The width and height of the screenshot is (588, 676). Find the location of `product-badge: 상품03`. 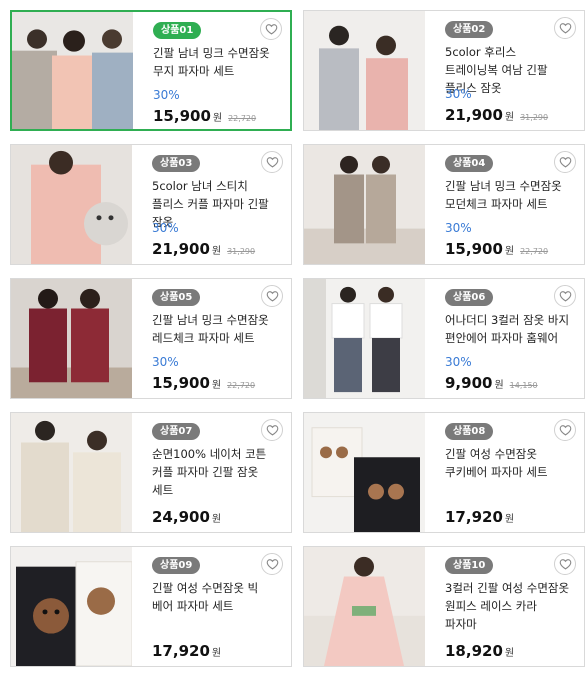

product-badge: 상품03 is located at coordinates (176, 163).